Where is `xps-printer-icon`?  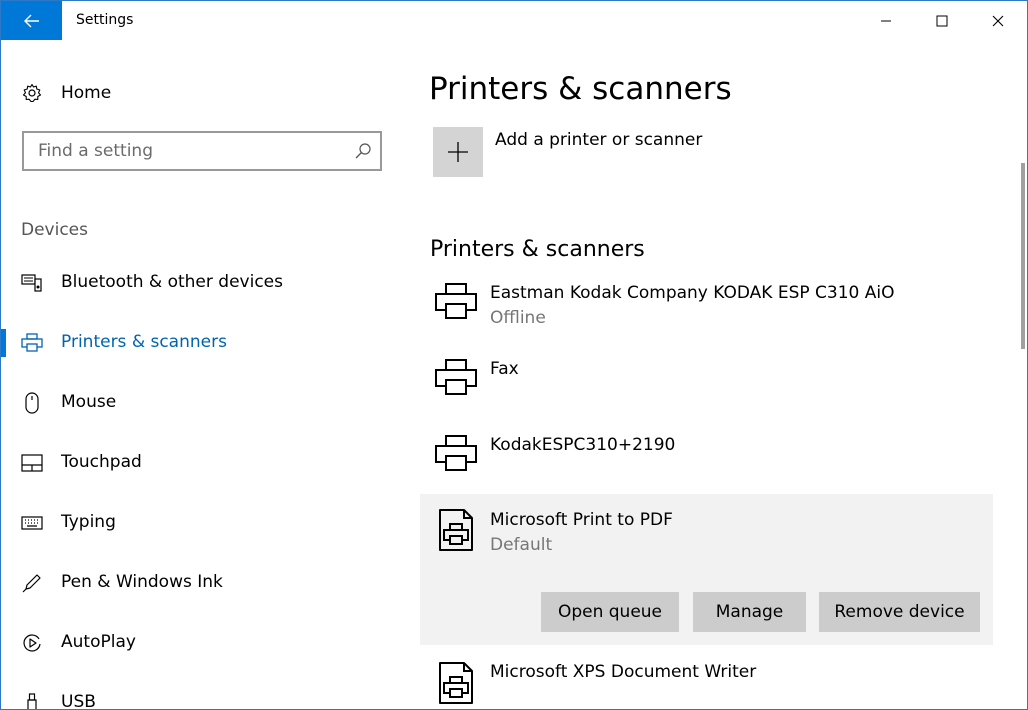 xps-printer-icon is located at coordinates (456, 683).